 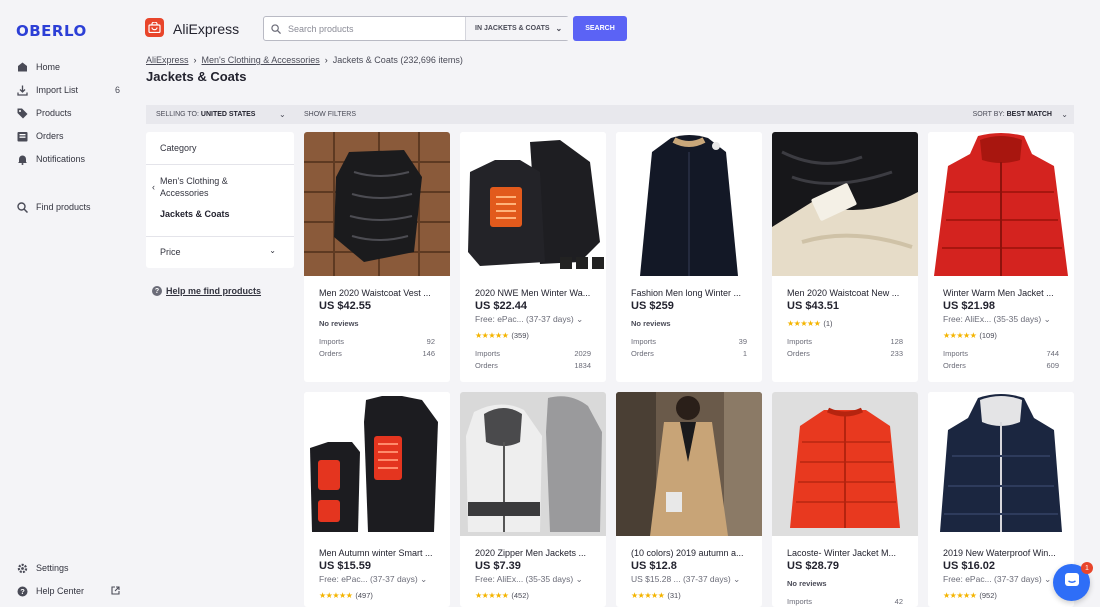 I want to click on product-price: US $43.51, so click(x=813, y=306).